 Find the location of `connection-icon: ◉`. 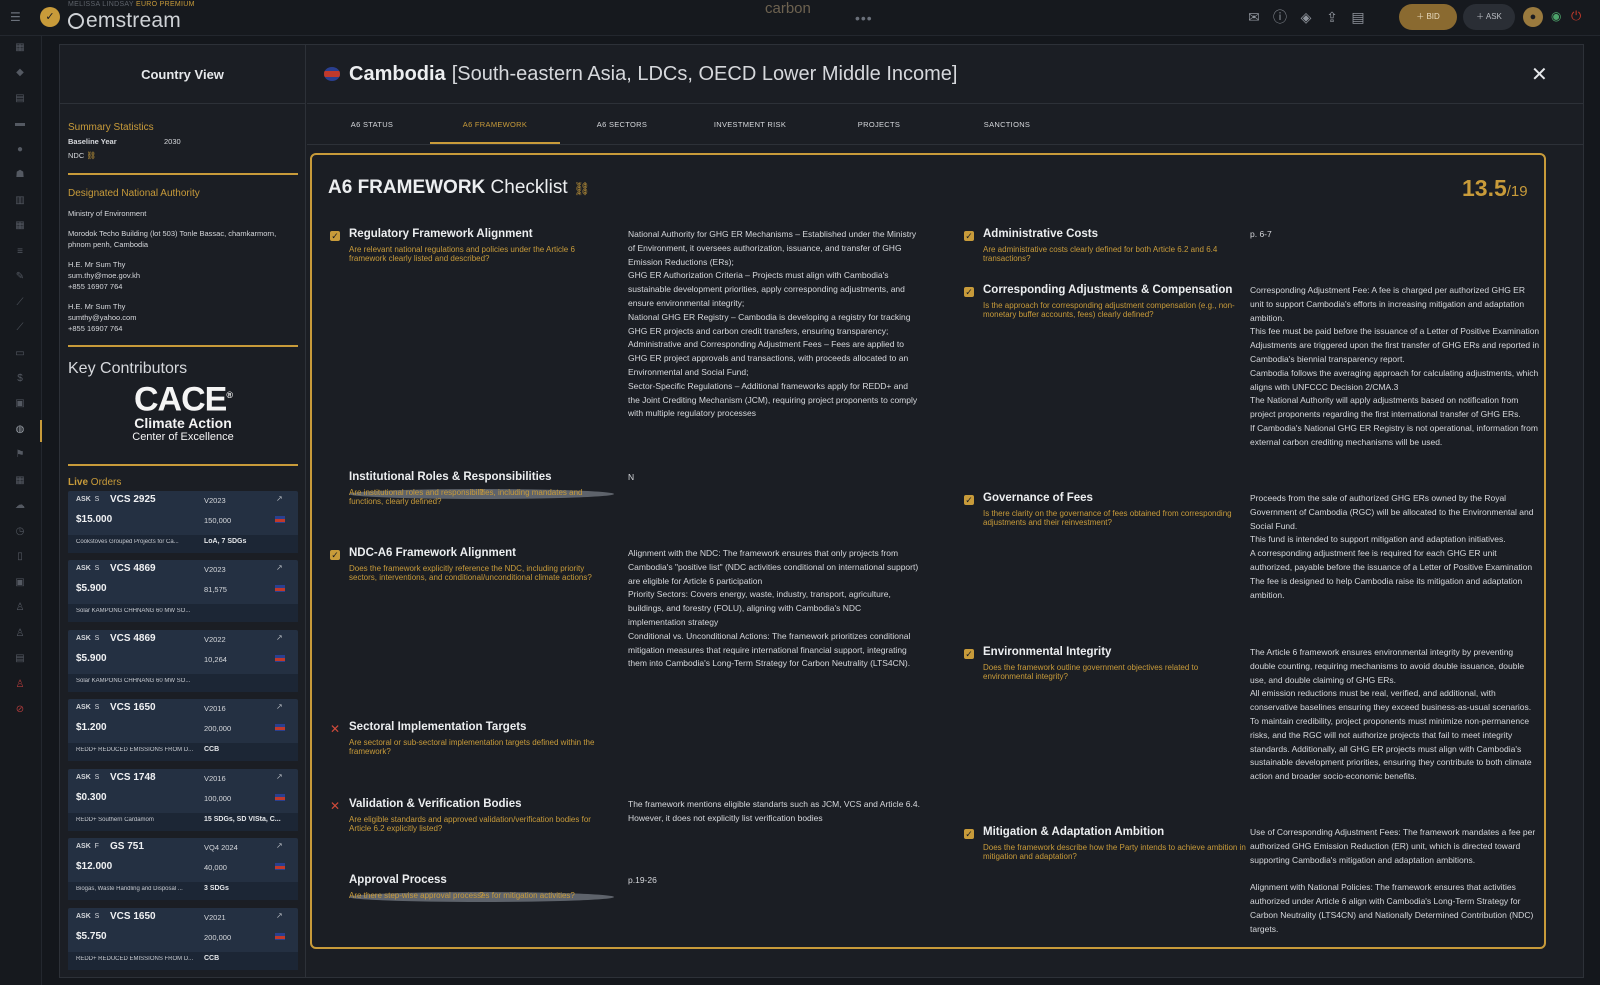

connection-icon: ◉ is located at coordinates (1556, 16).